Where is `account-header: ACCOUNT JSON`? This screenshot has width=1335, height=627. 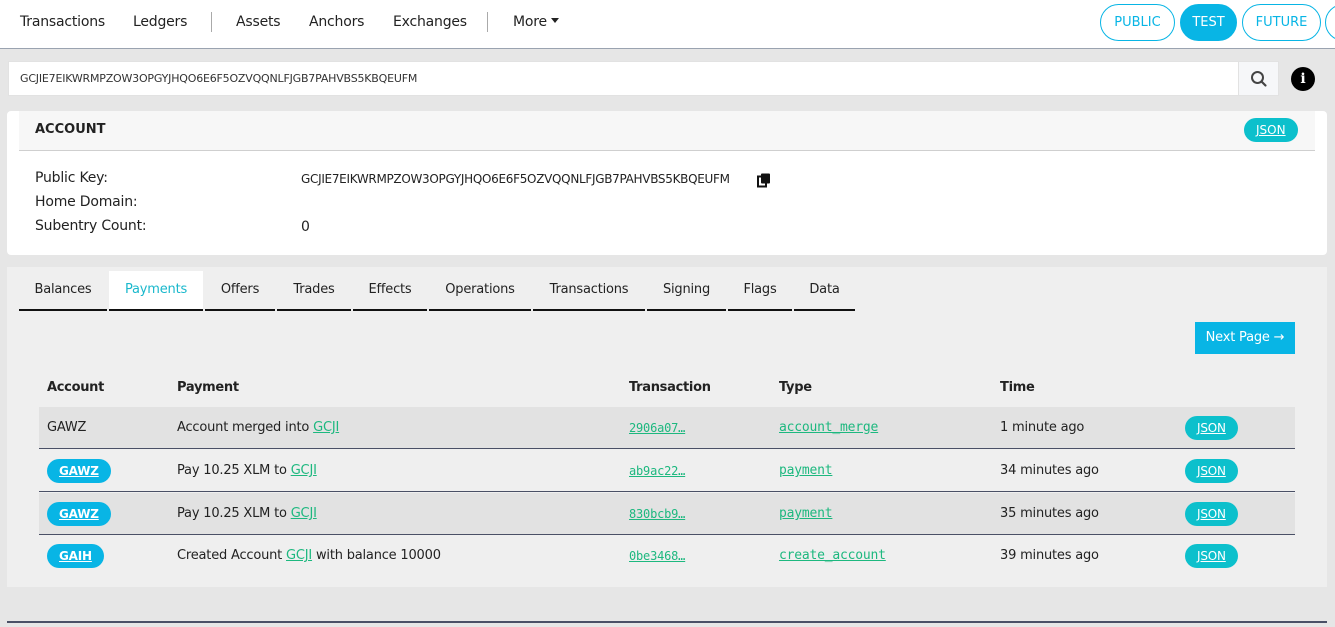
account-header: ACCOUNT JSON is located at coordinates (667, 131).